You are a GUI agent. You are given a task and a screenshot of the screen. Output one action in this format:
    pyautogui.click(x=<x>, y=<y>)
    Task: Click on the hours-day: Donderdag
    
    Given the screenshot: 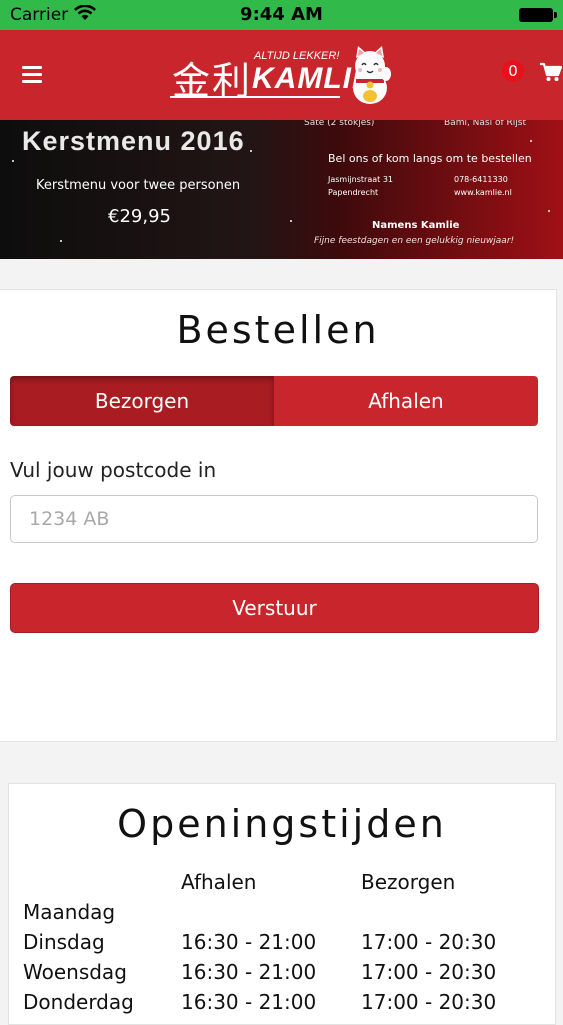 What is the action you would take?
    pyautogui.click(x=78, y=1002)
    